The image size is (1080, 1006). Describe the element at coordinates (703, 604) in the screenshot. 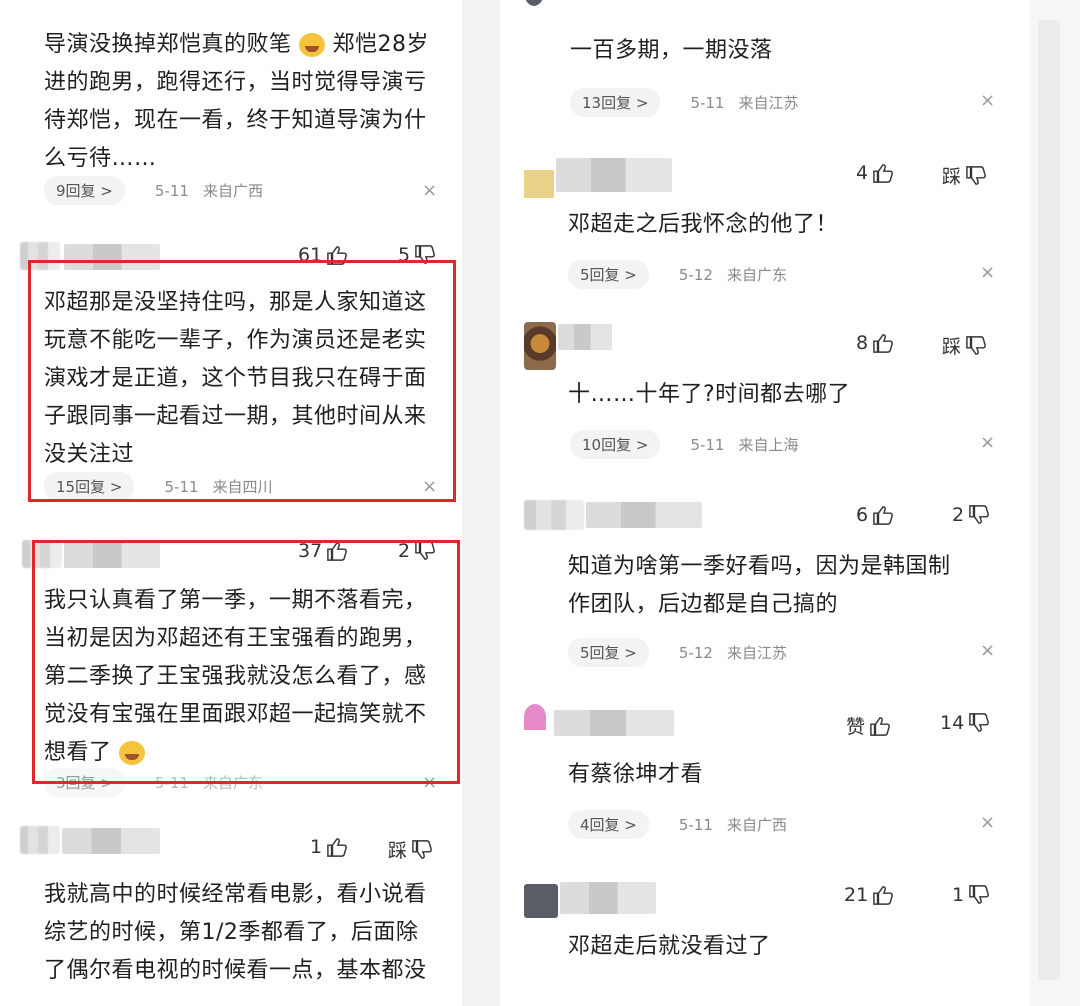

I see `comment-line: 作团队，后边都是自己搞的` at that location.